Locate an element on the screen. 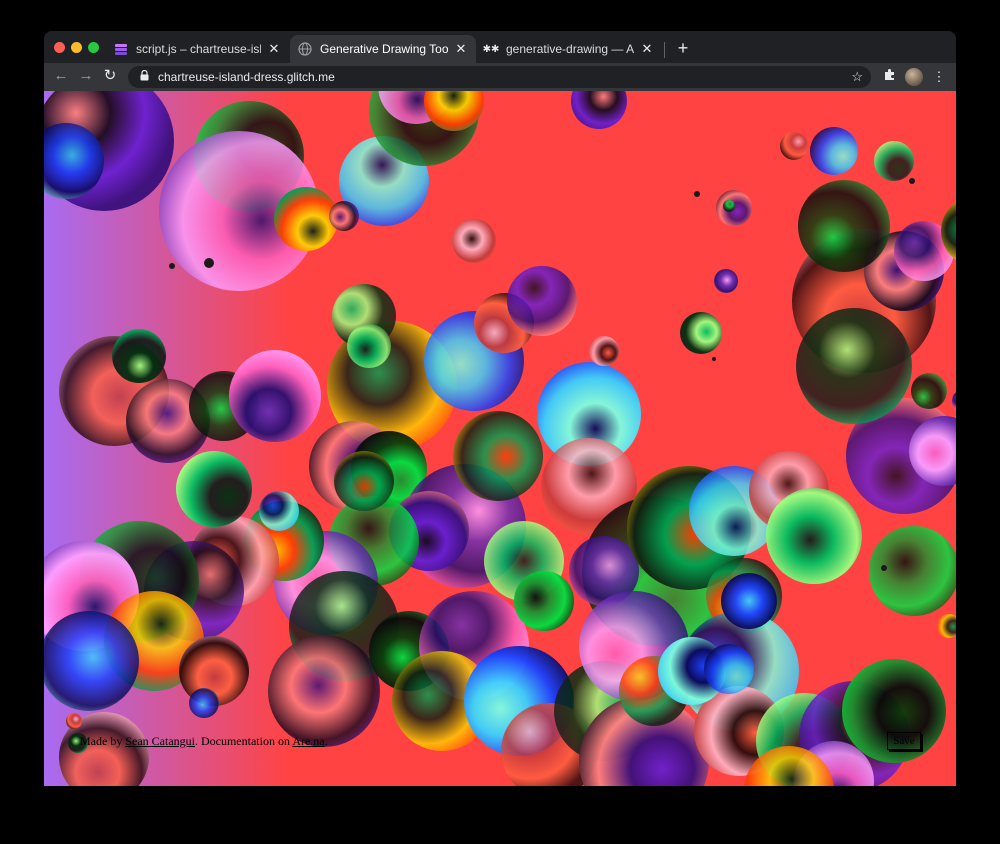 This screenshot has width=1000, height=844. tab-title: script.js – chartreuse-island-dress is located at coordinates (198, 49).